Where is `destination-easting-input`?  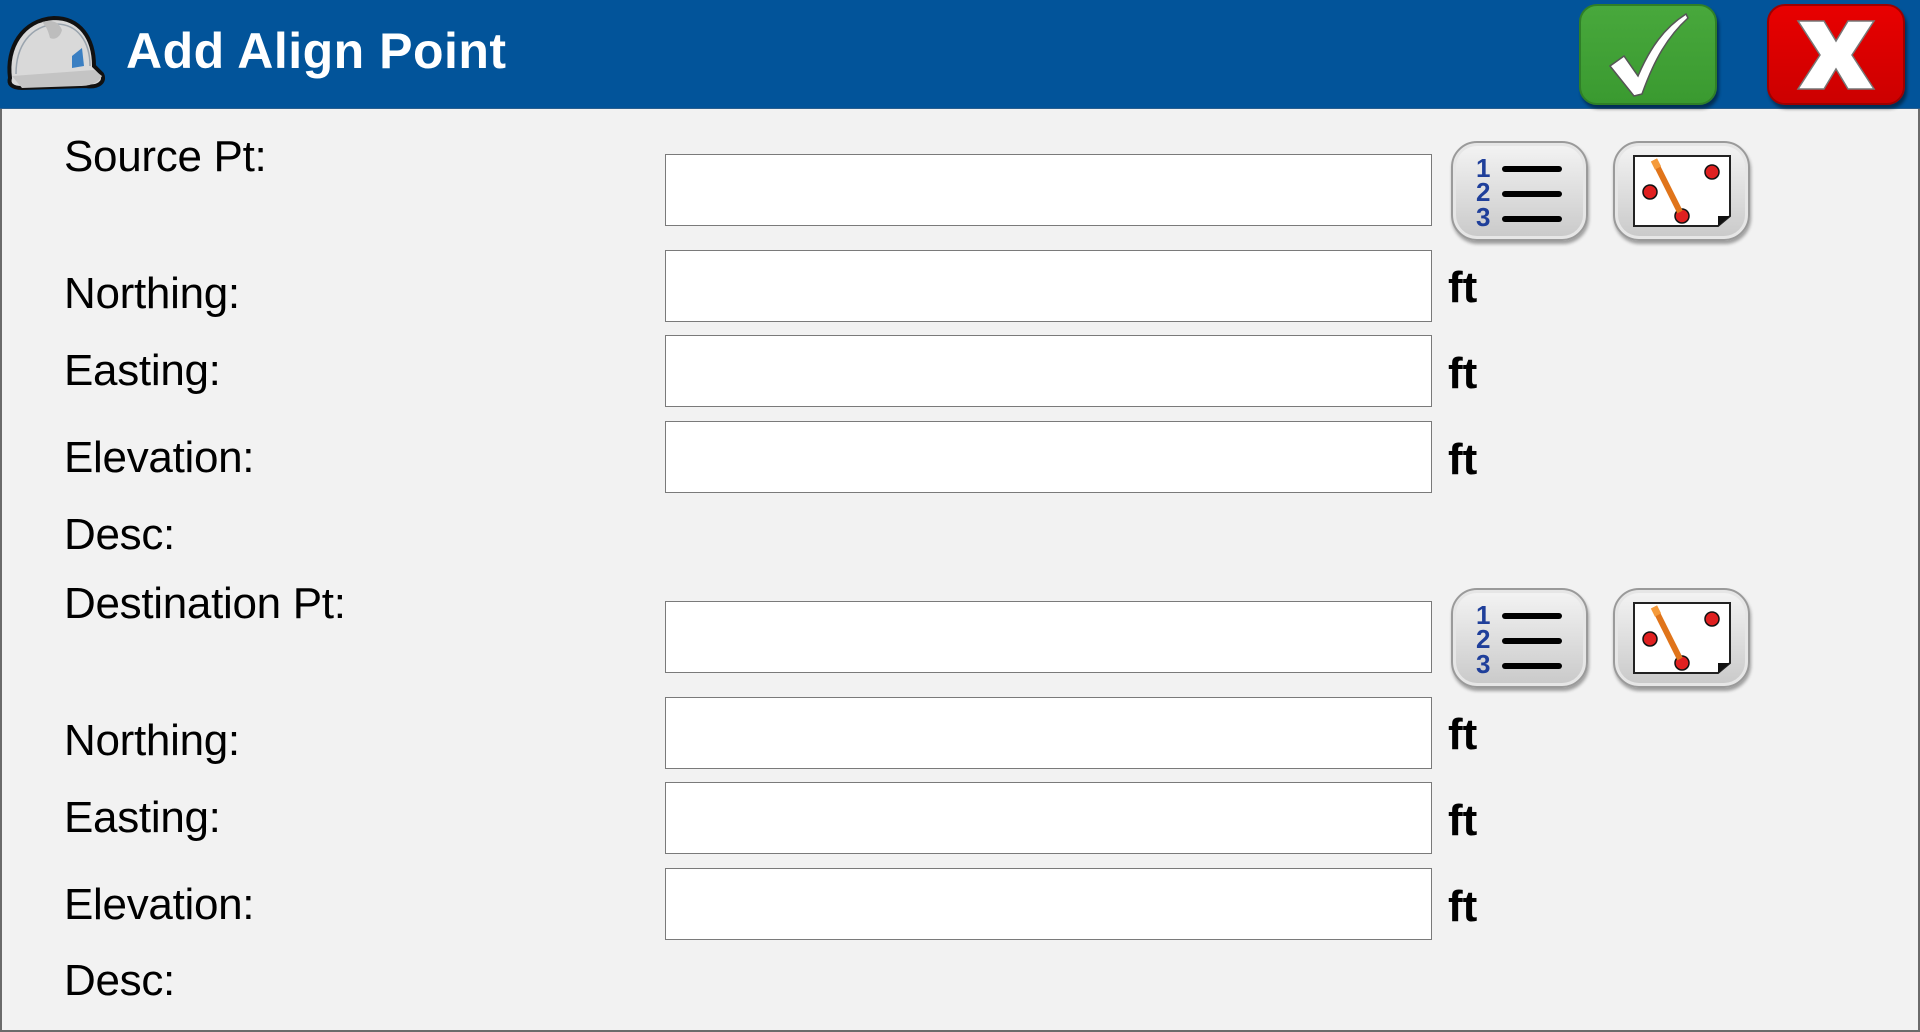 destination-easting-input is located at coordinates (1048, 818).